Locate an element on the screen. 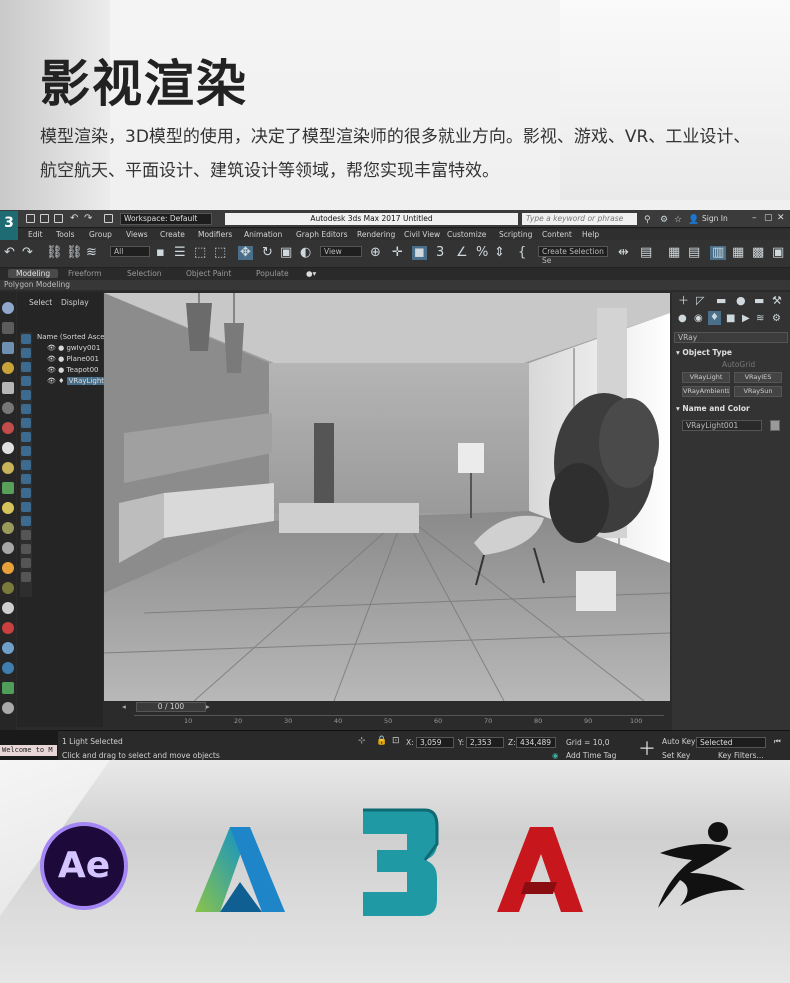 The image size is (790, 983). network-icon is located at coordinates (8, 648).